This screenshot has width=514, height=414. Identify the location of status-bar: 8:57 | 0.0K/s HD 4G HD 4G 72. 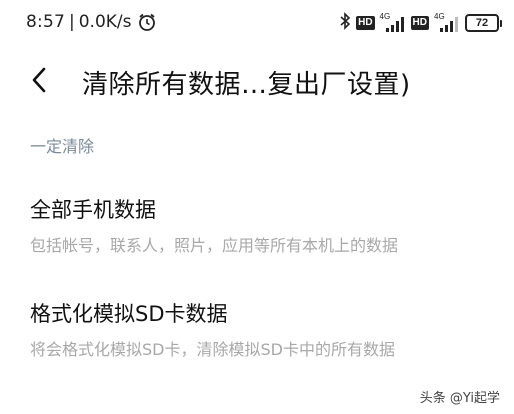
(257, 22).